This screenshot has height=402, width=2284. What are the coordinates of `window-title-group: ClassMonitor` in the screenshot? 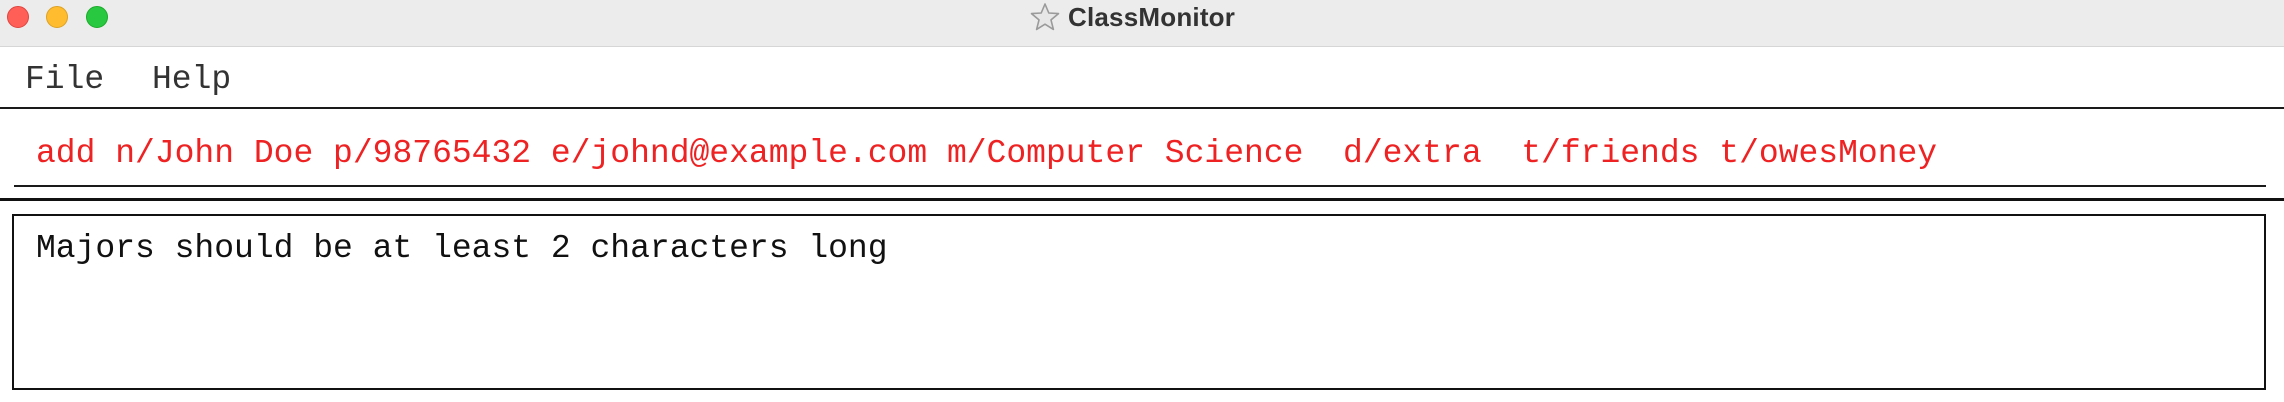 It's located at (1132, 17).